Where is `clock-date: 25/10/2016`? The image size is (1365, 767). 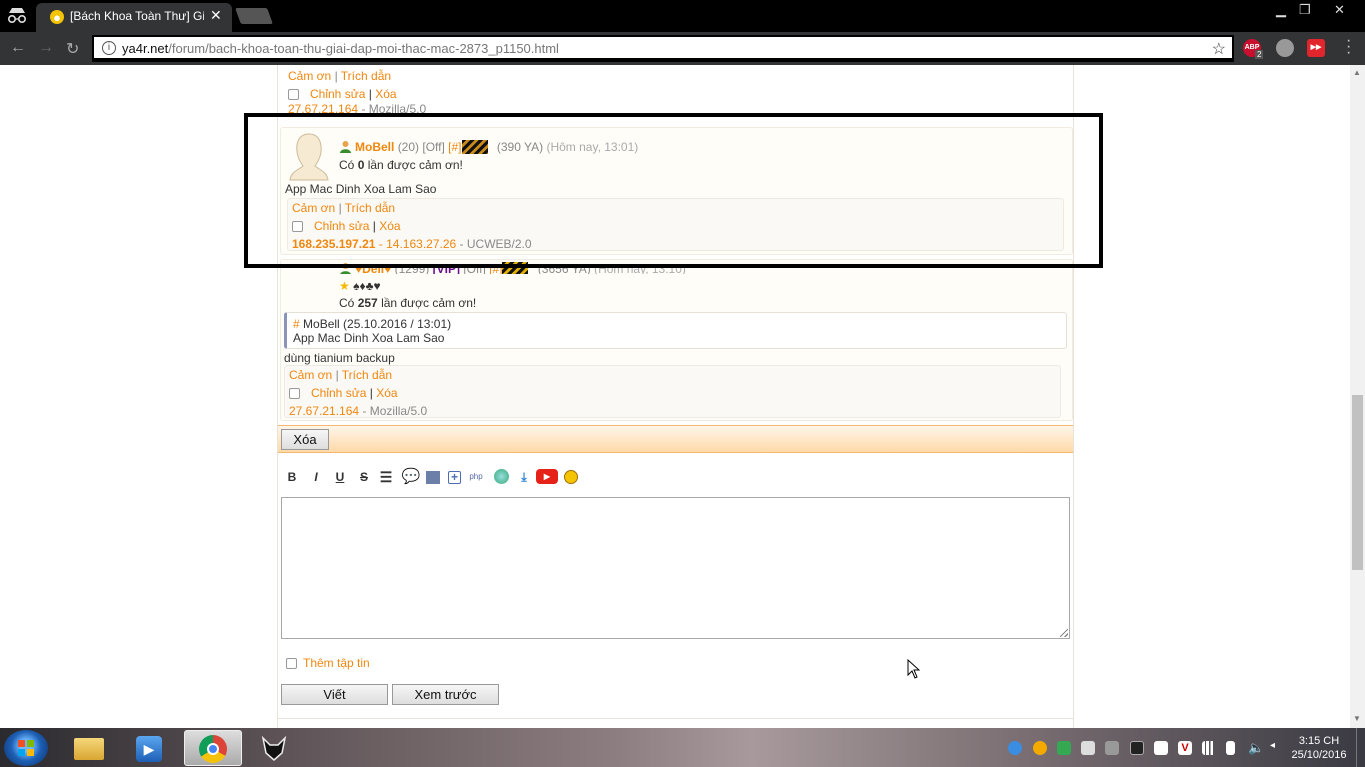
clock-date: 25/10/2016 is located at coordinates (1319, 755).